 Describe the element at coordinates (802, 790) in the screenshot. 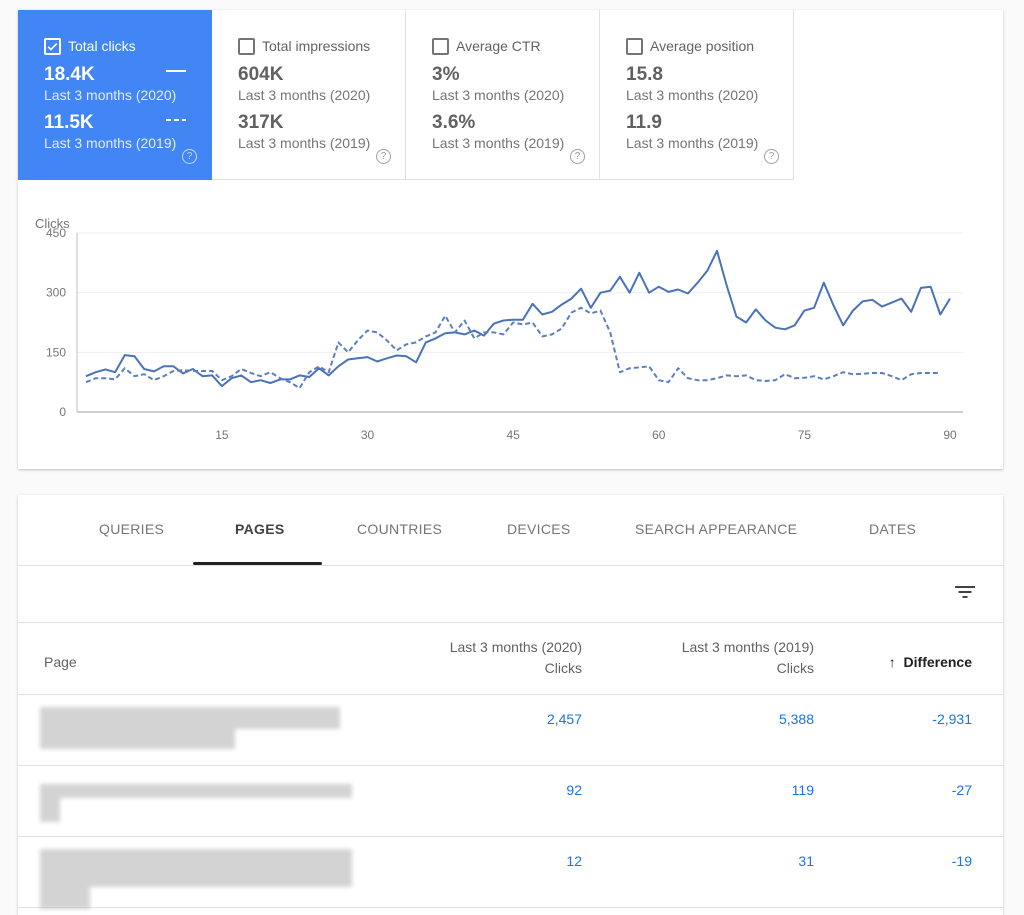

I see `cell-clicks-2019: 119` at that location.